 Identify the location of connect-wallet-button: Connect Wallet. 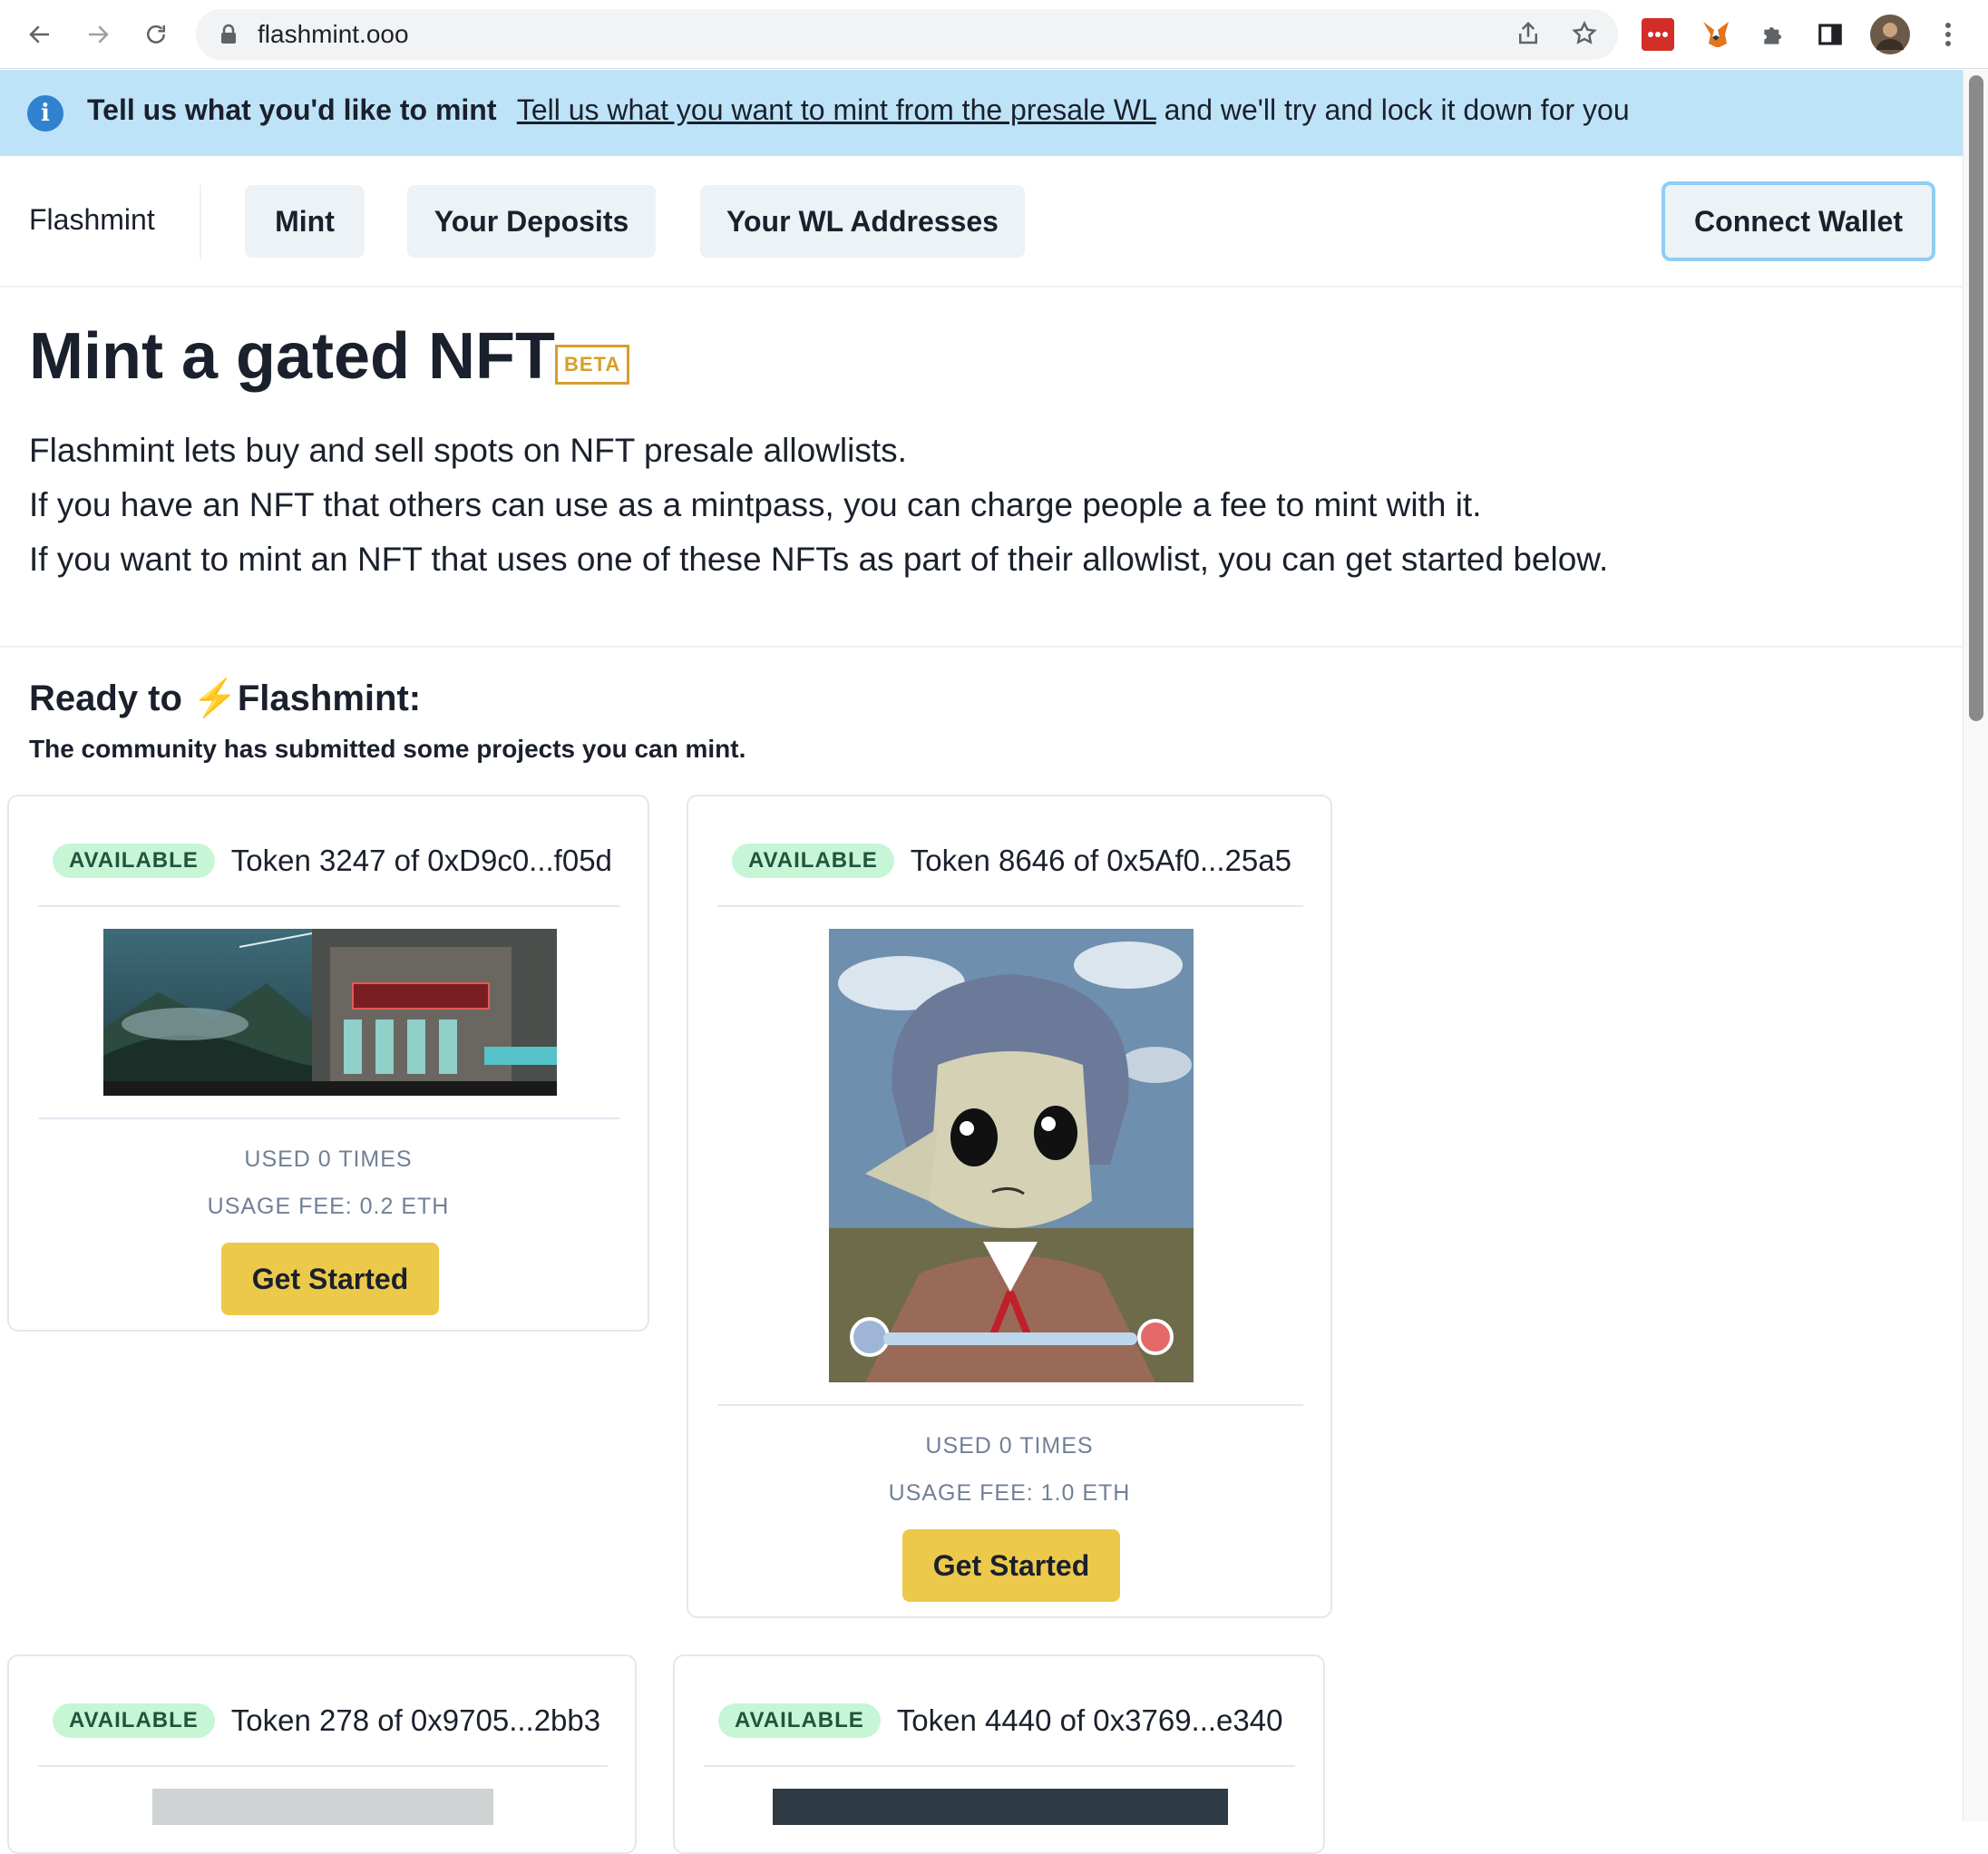
(1798, 221).